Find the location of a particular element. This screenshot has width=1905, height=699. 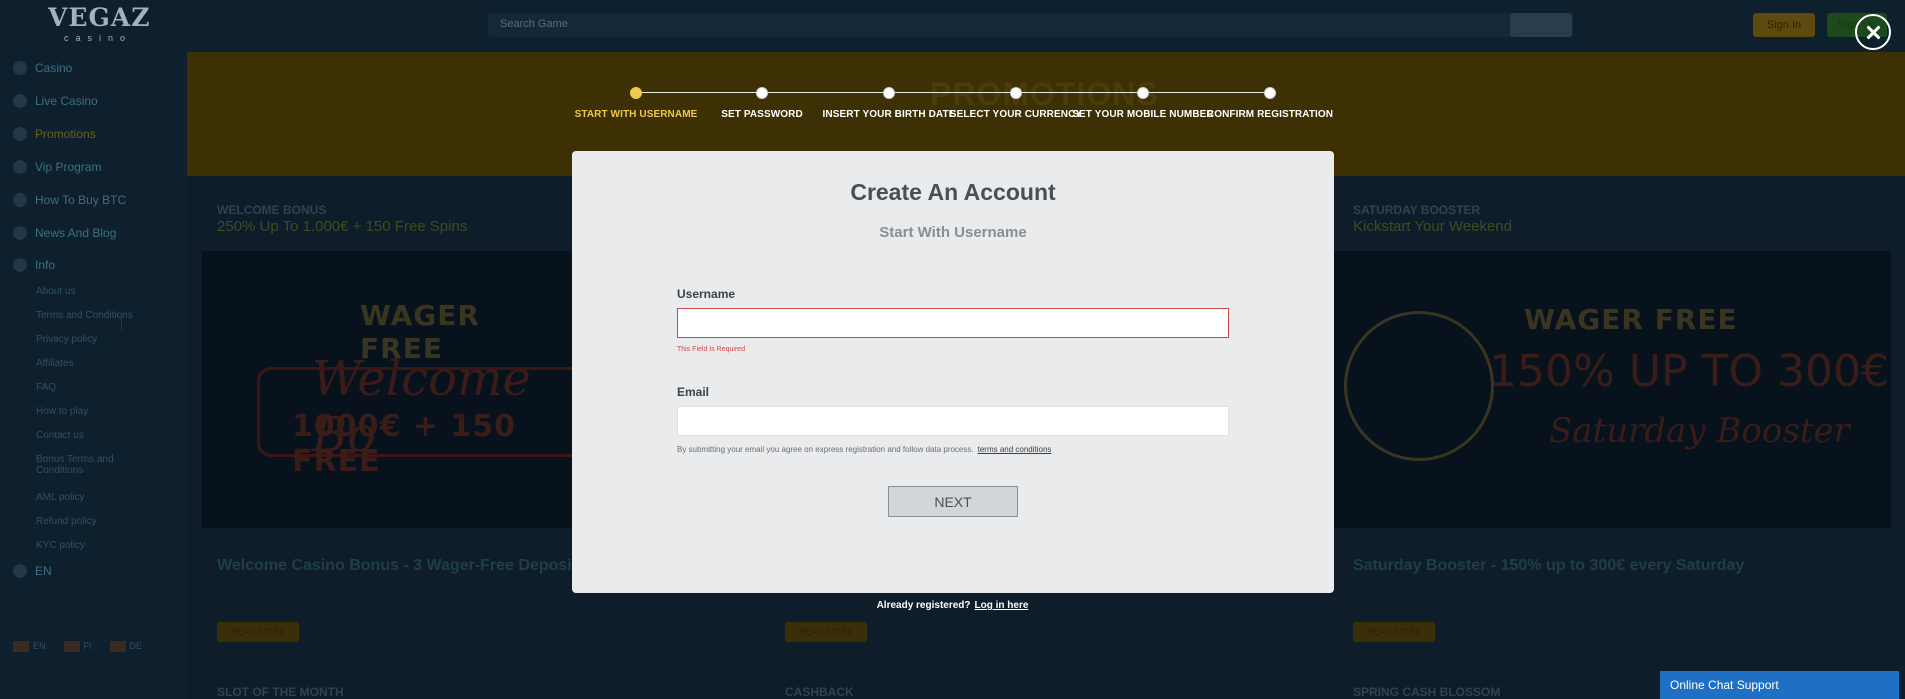

username-label: Username is located at coordinates (706, 294).